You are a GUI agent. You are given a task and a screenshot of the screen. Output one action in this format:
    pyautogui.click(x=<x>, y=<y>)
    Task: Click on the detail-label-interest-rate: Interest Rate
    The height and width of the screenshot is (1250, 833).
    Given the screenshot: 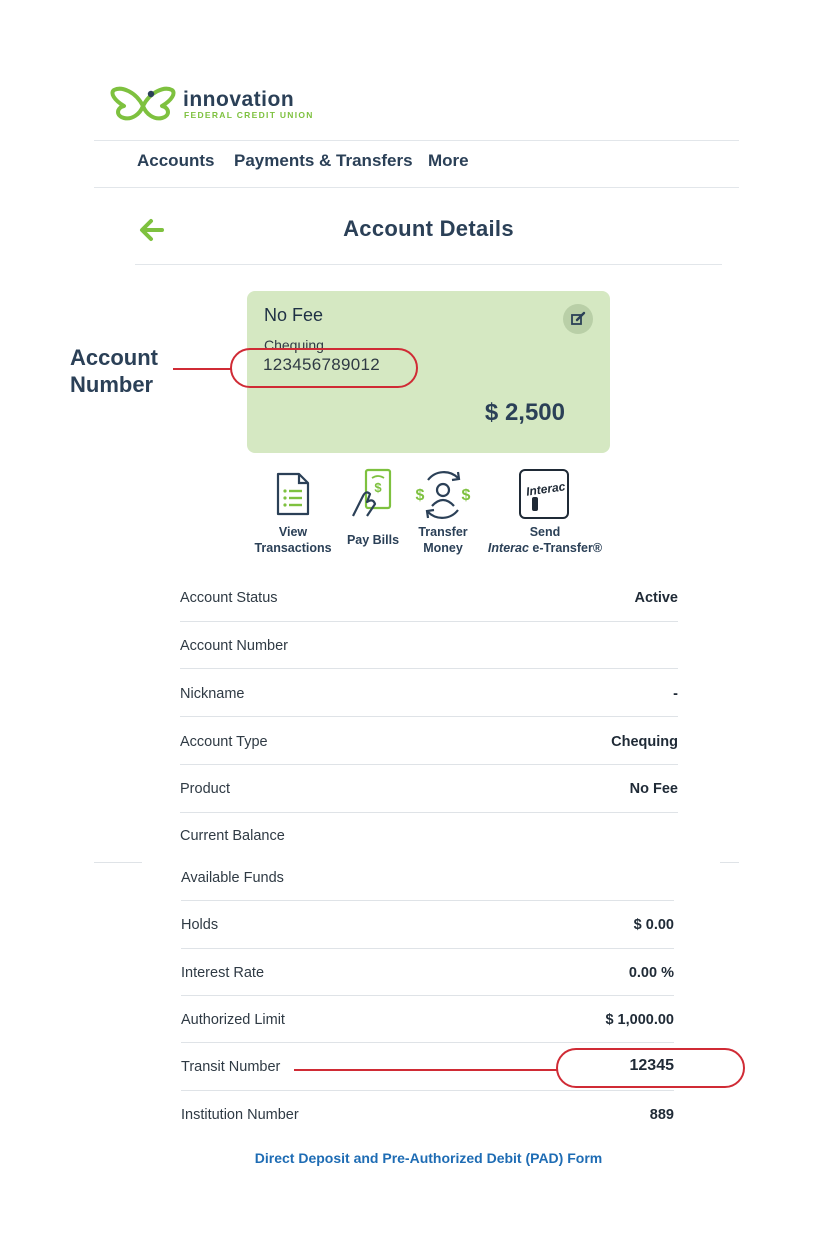 What is the action you would take?
    pyautogui.click(x=223, y=973)
    